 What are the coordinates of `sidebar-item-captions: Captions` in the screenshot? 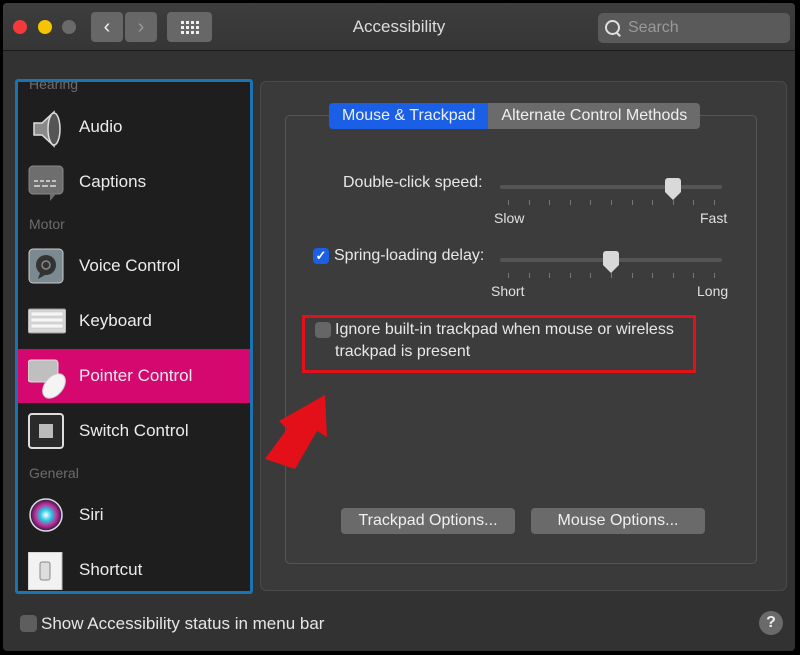 It's located at (134, 182).